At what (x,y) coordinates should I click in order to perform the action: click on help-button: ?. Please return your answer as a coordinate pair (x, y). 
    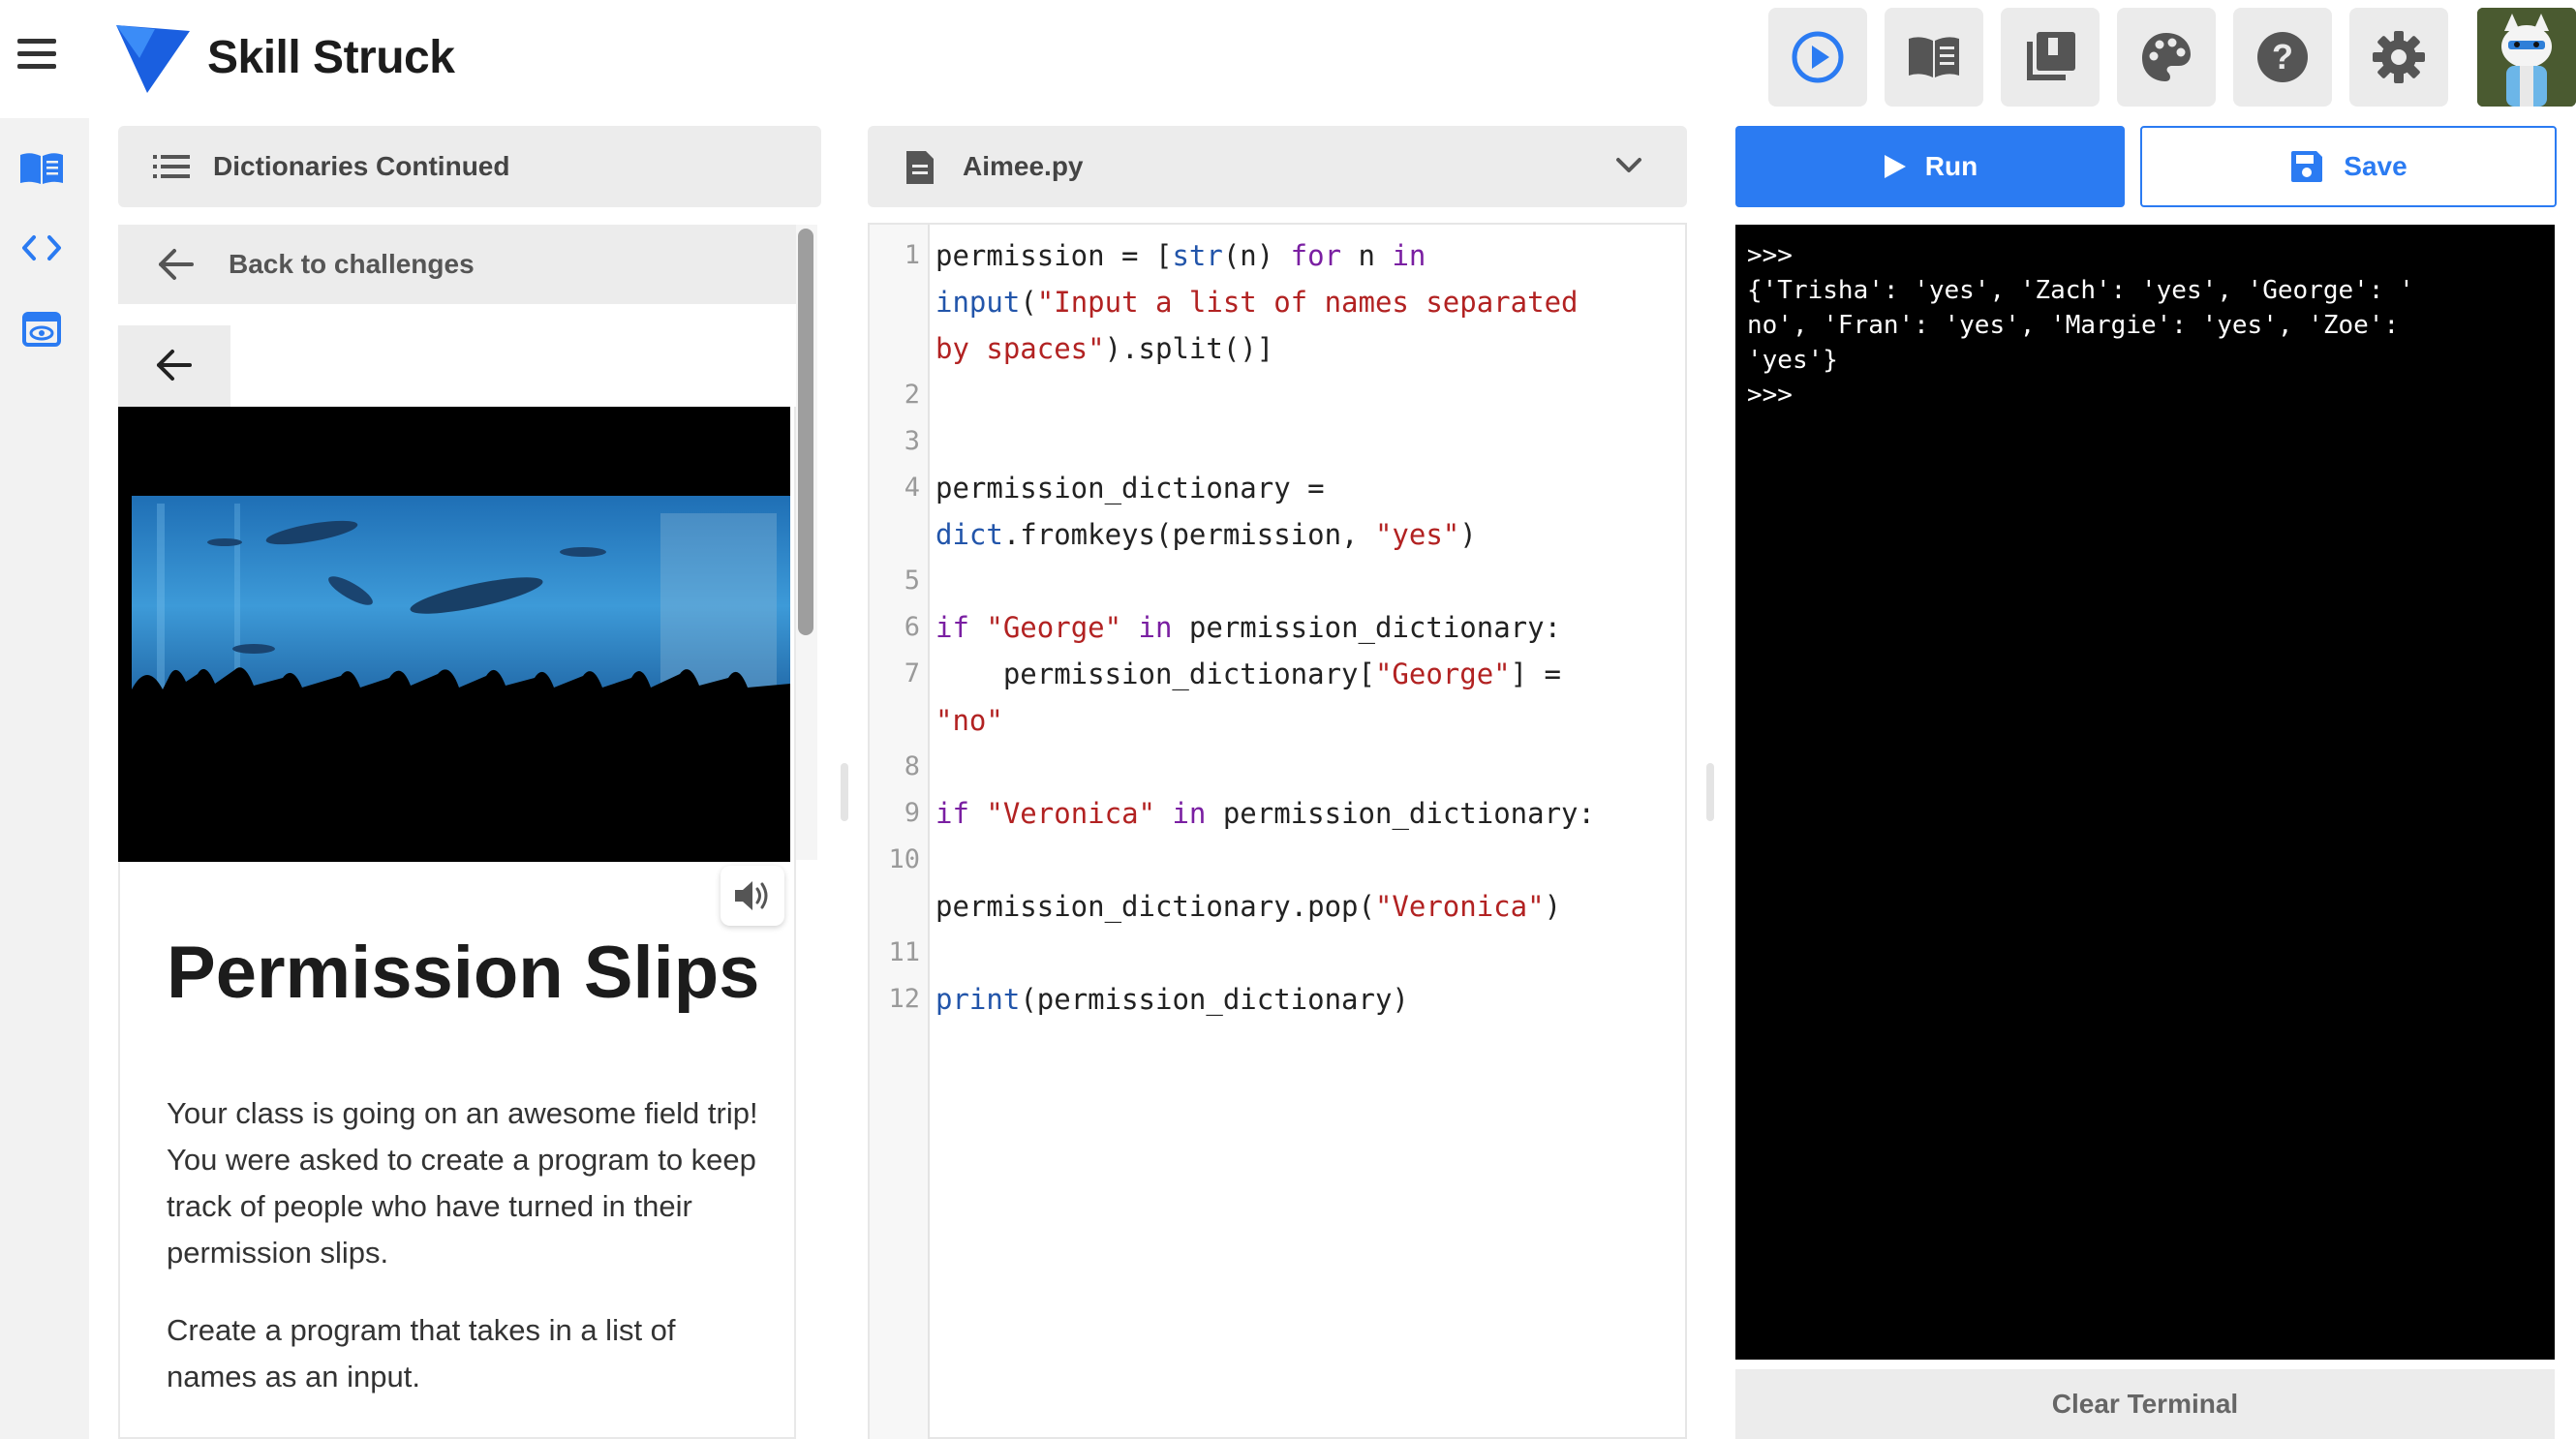
    Looking at the image, I should click on (2282, 57).